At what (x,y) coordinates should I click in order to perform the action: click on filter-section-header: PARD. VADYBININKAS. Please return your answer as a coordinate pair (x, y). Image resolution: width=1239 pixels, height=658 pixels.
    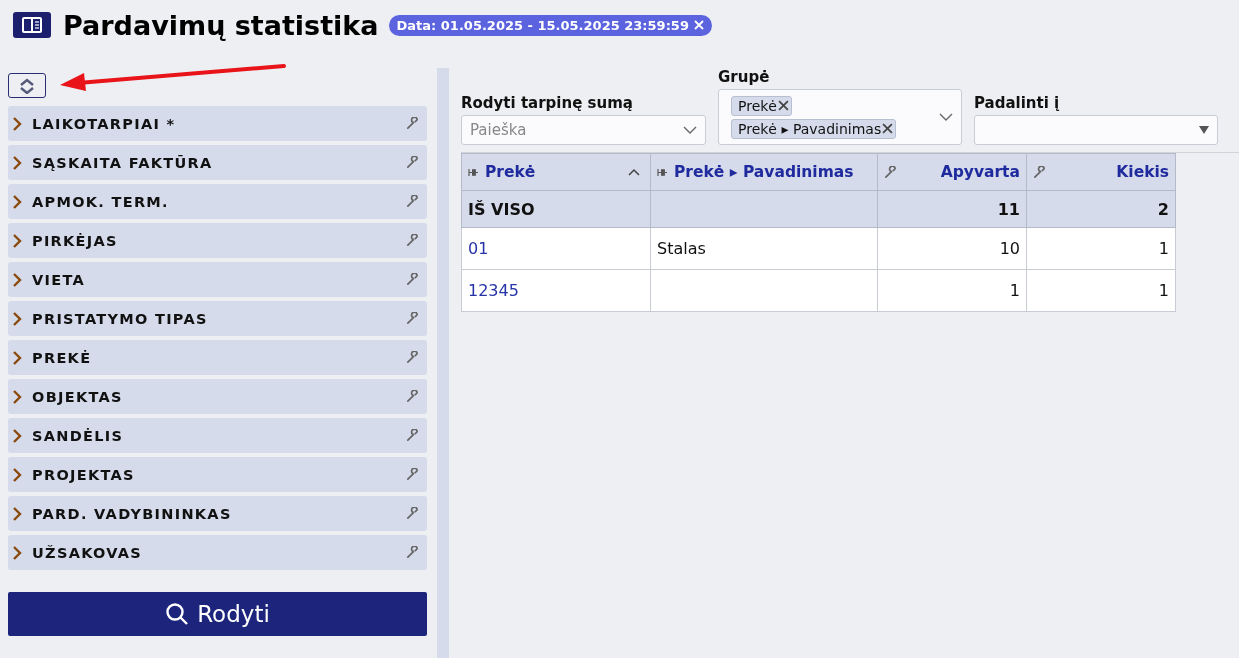
    Looking at the image, I should click on (217, 513).